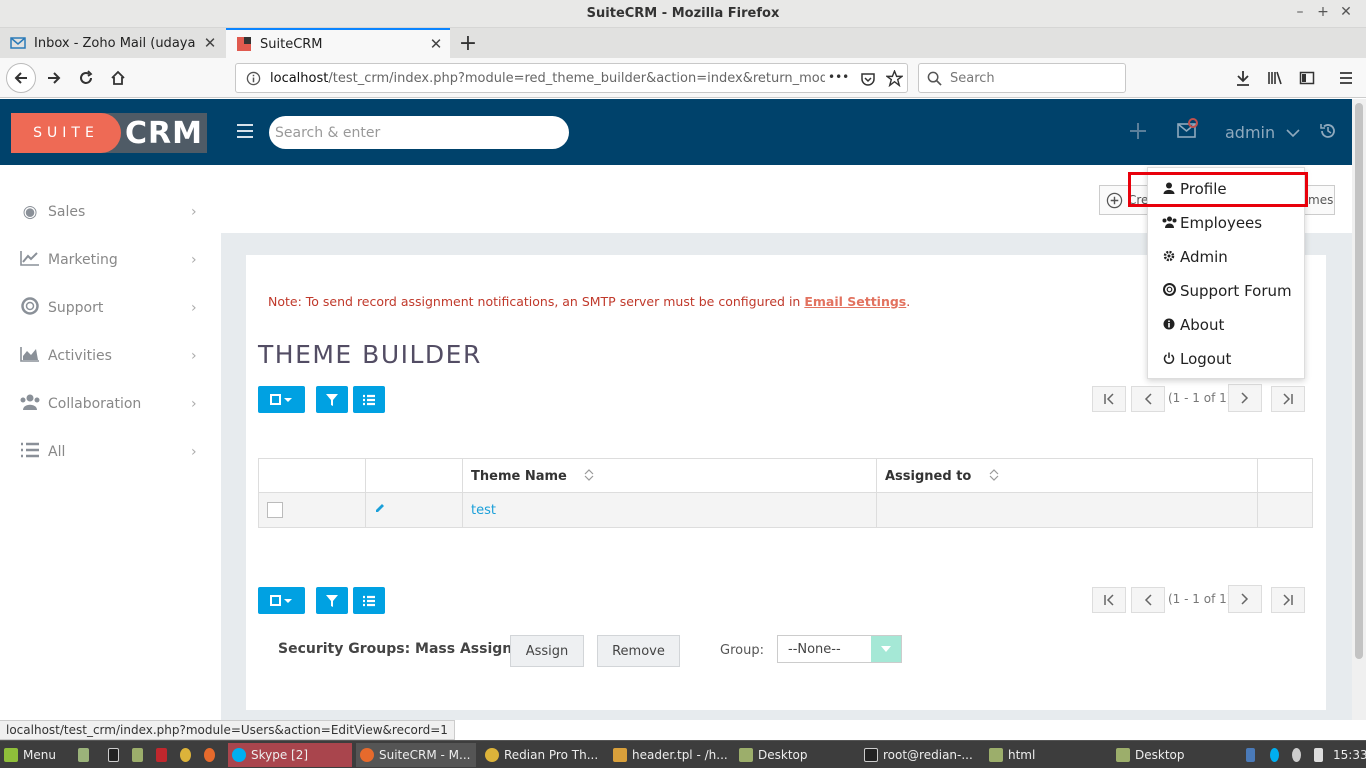 Image resolution: width=1366 pixels, height=768 pixels. Describe the element at coordinates (1328, 131) in the screenshot. I see `recent-history-icon` at that location.